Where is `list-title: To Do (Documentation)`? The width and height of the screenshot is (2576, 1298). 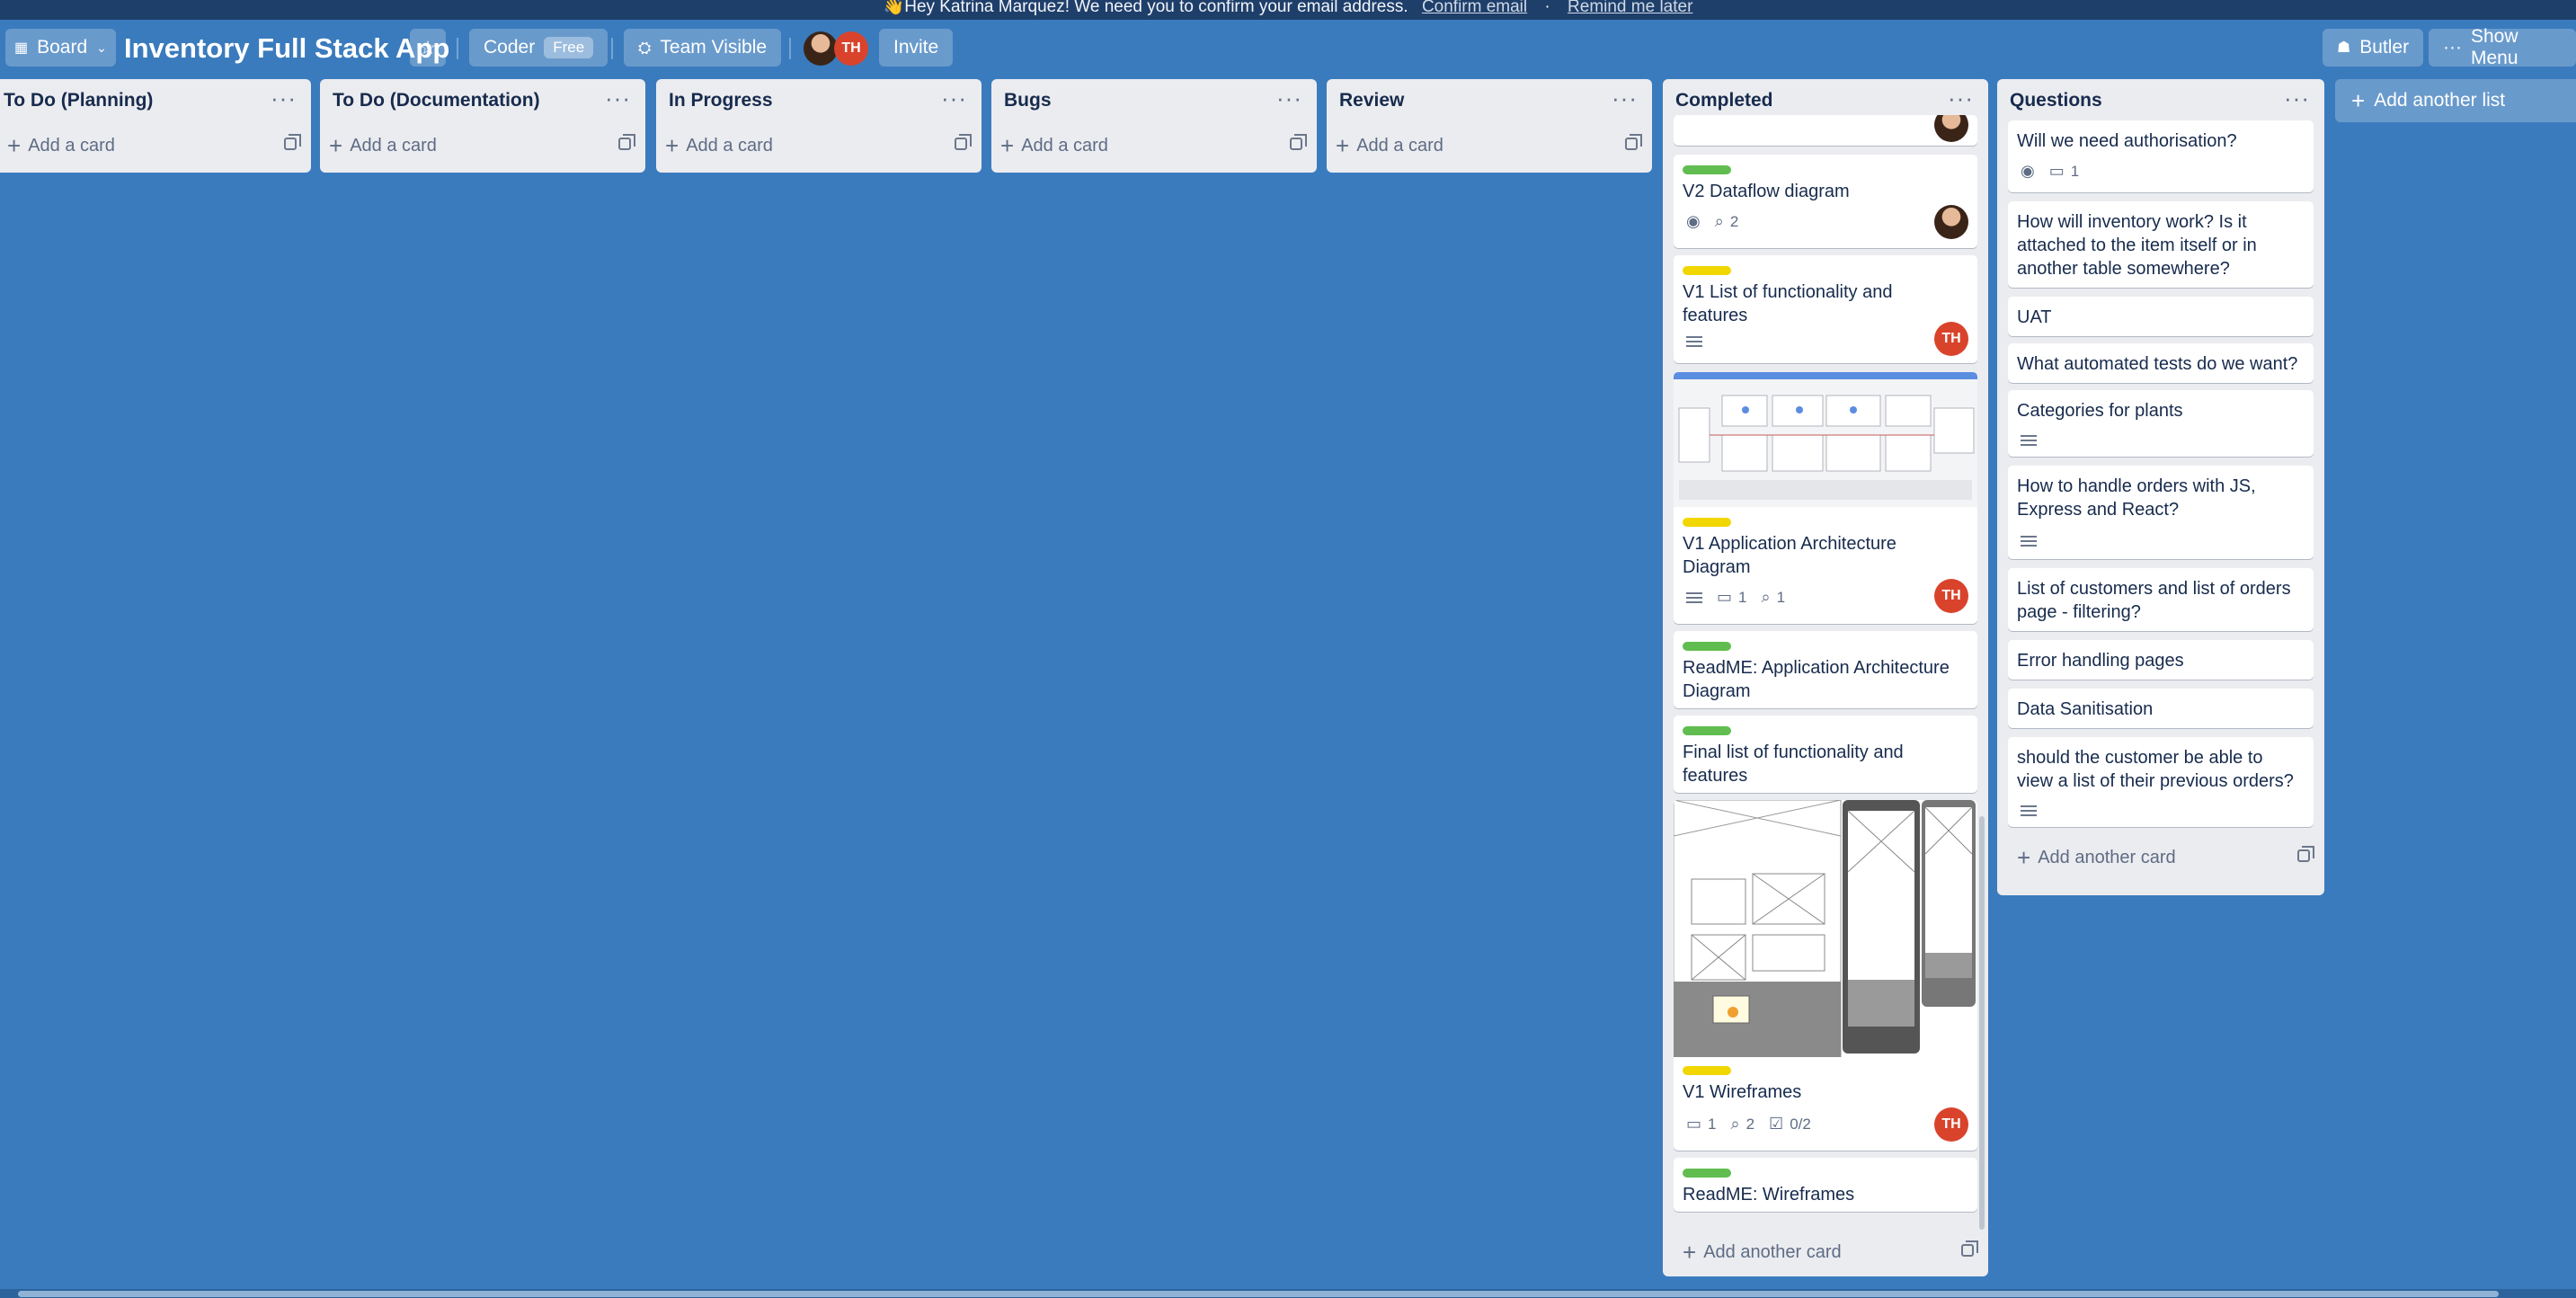
list-title: To Do (Documentation) is located at coordinates (436, 100).